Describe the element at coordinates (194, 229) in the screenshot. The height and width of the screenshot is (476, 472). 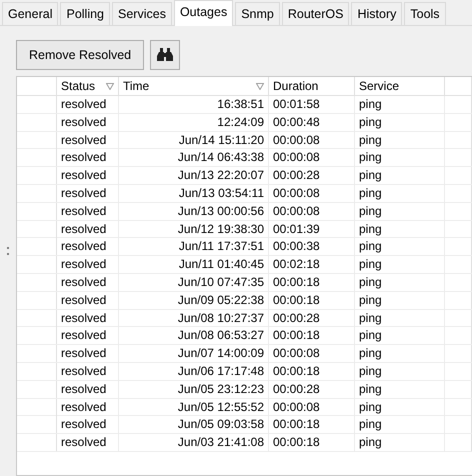
I see `table-cell: Jun/12 19:38:30` at that location.